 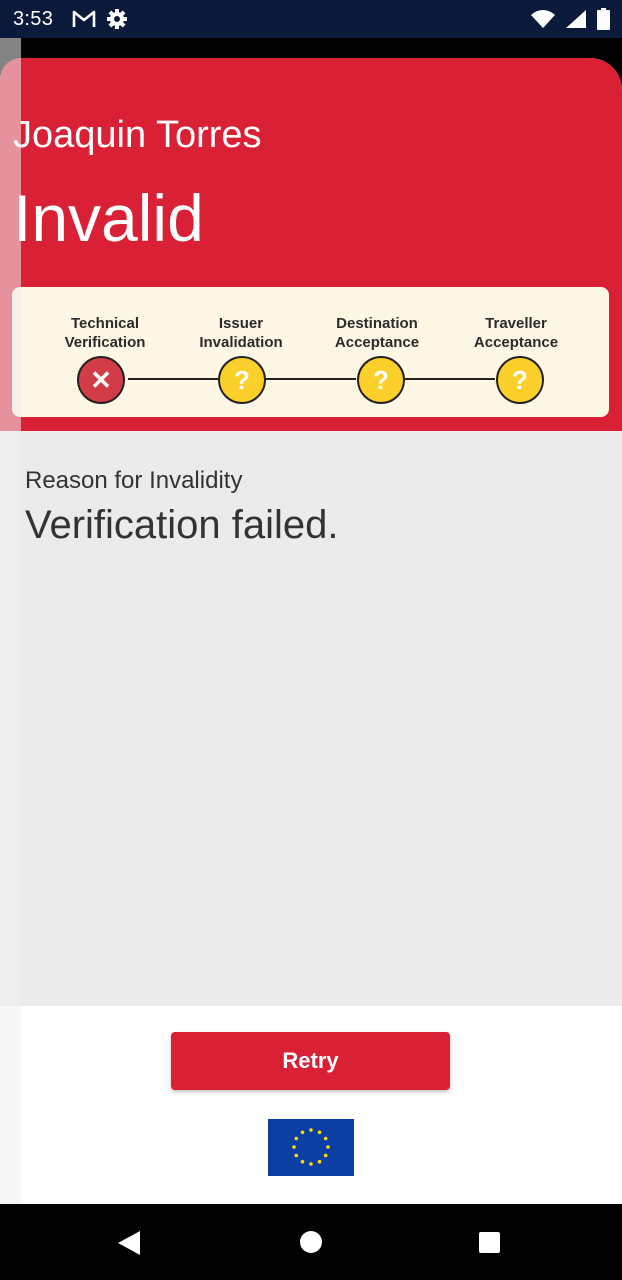 I want to click on step-label: Technical Verification, so click(x=105, y=333).